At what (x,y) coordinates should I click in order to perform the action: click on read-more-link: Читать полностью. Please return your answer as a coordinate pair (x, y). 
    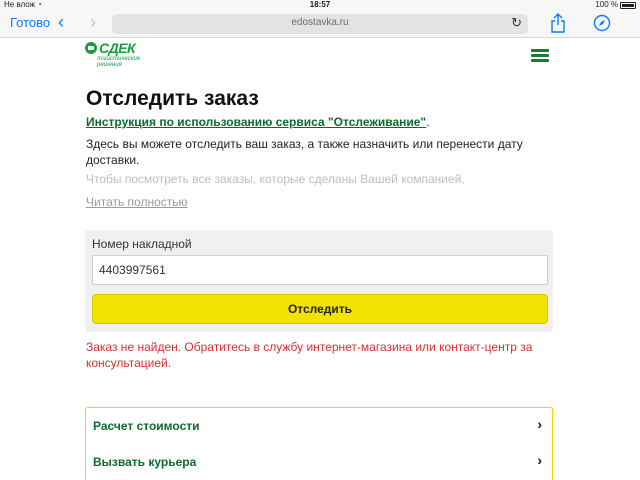
    Looking at the image, I should click on (137, 202).